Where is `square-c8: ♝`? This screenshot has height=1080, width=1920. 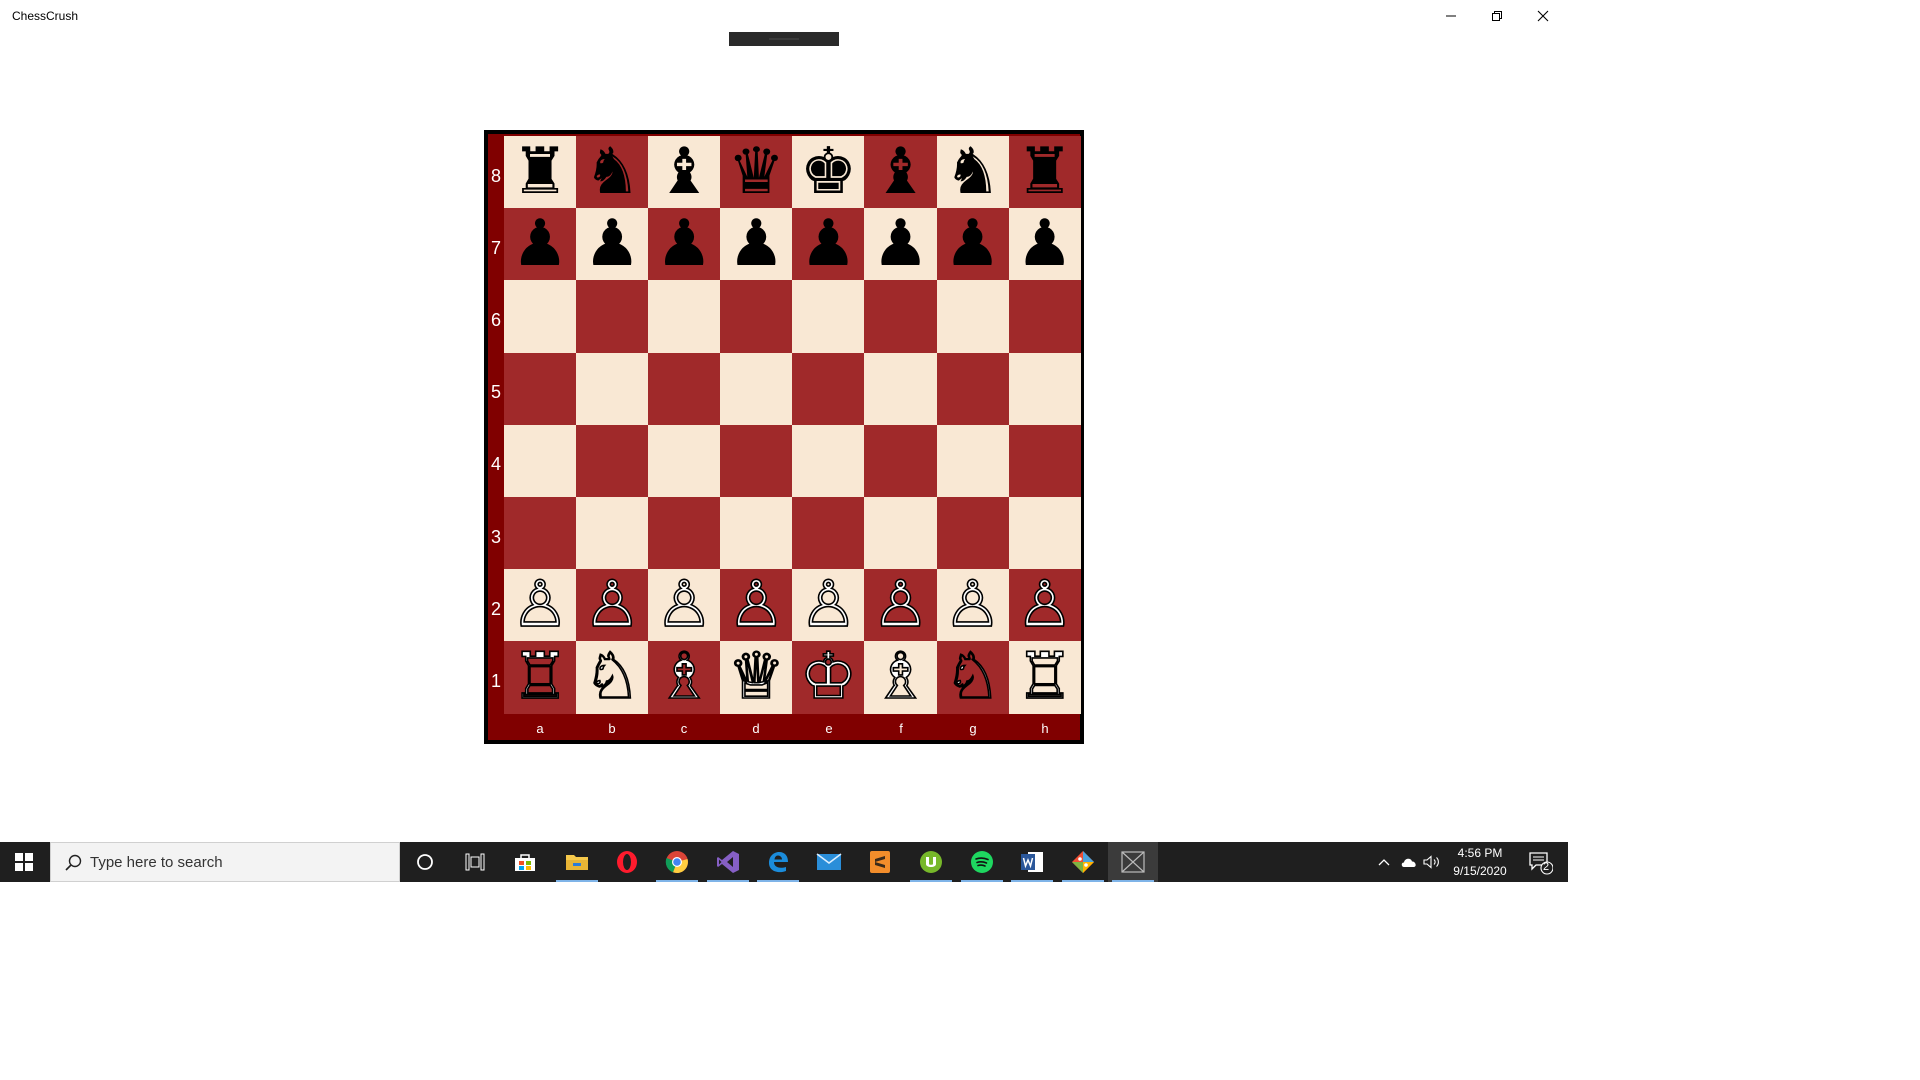
square-c8: ♝ is located at coordinates (684, 172).